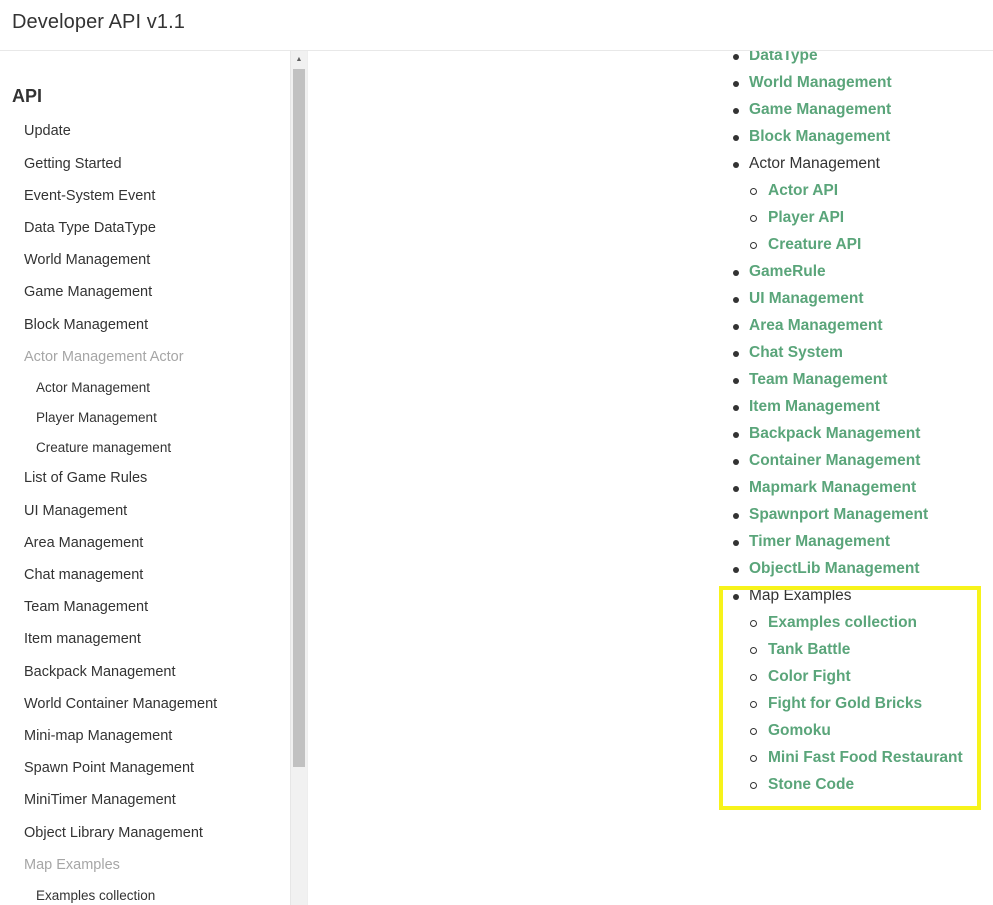 Image resolution: width=993 pixels, height=905 pixels. What do you see at coordinates (787, 272) in the screenshot?
I see `toc-link-gamerule: GameRule` at bounding box center [787, 272].